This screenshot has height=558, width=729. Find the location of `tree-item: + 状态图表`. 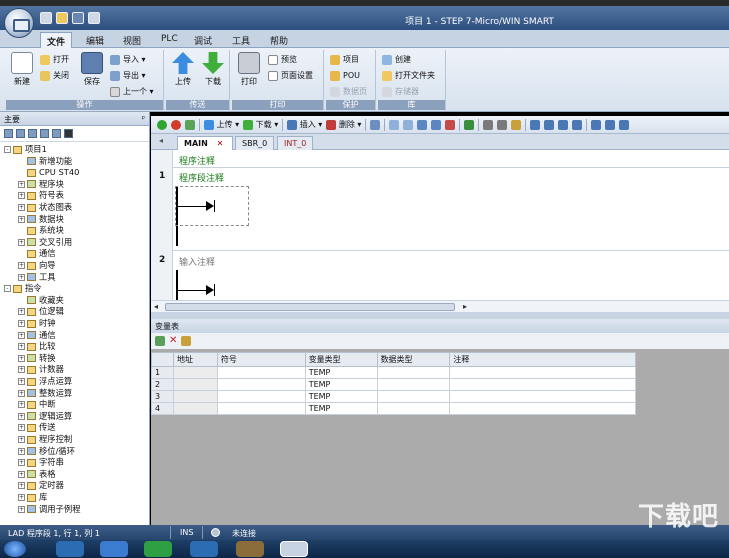

tree-item: + 状态图表 is located at coordinates (45, 208).